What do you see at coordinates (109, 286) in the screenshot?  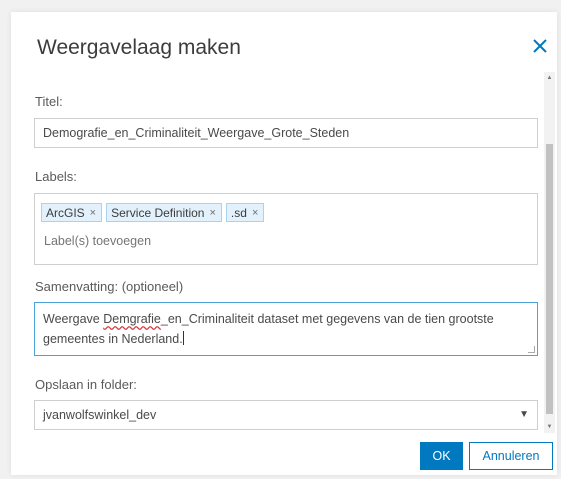 I see `summary-label: Samenvatting: (optioneel)` at bounding box center [109, 286].